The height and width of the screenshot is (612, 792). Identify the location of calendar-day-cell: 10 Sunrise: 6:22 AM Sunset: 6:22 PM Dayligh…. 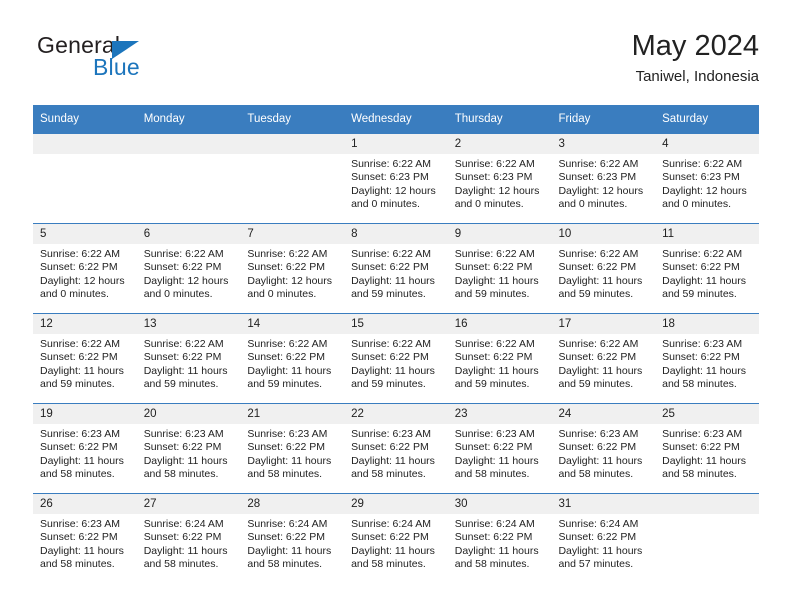
(603, 268).